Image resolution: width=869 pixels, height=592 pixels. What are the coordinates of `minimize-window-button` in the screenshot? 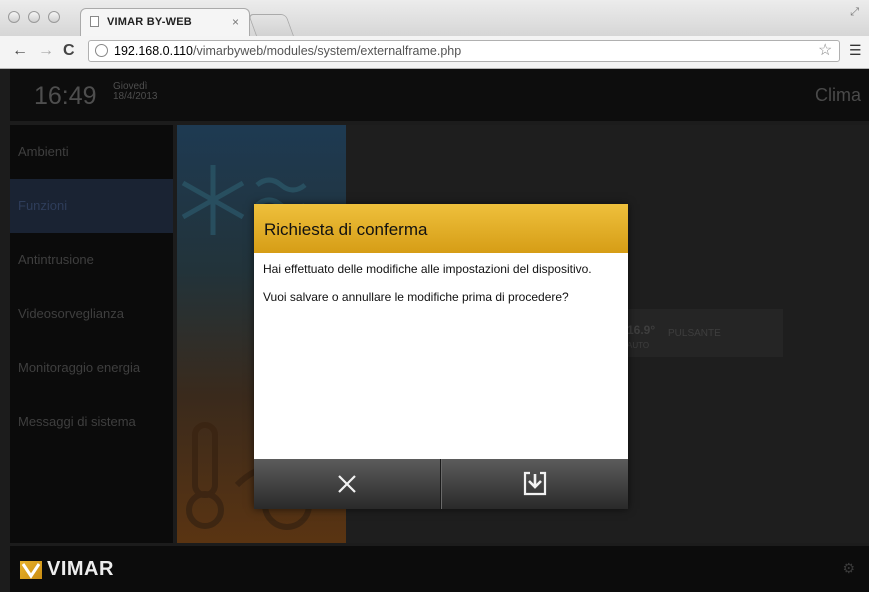 It's located at (34, 17).